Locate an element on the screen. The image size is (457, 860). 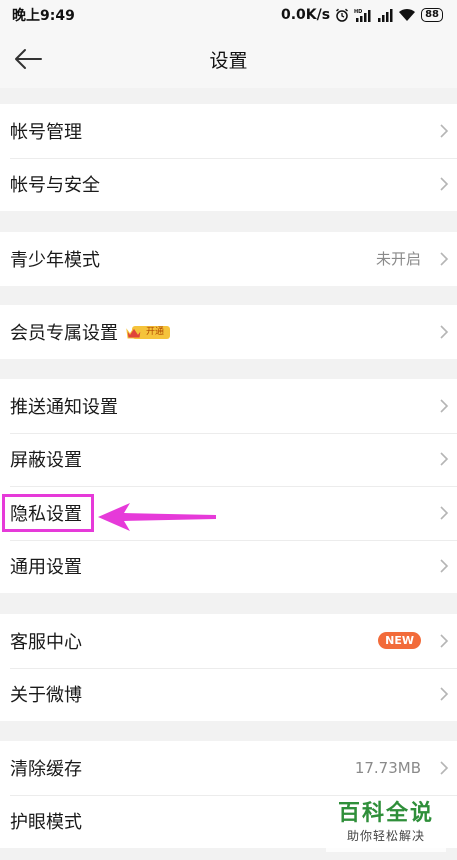
nav-bar: 设置 is located at coordinates (228, 59).